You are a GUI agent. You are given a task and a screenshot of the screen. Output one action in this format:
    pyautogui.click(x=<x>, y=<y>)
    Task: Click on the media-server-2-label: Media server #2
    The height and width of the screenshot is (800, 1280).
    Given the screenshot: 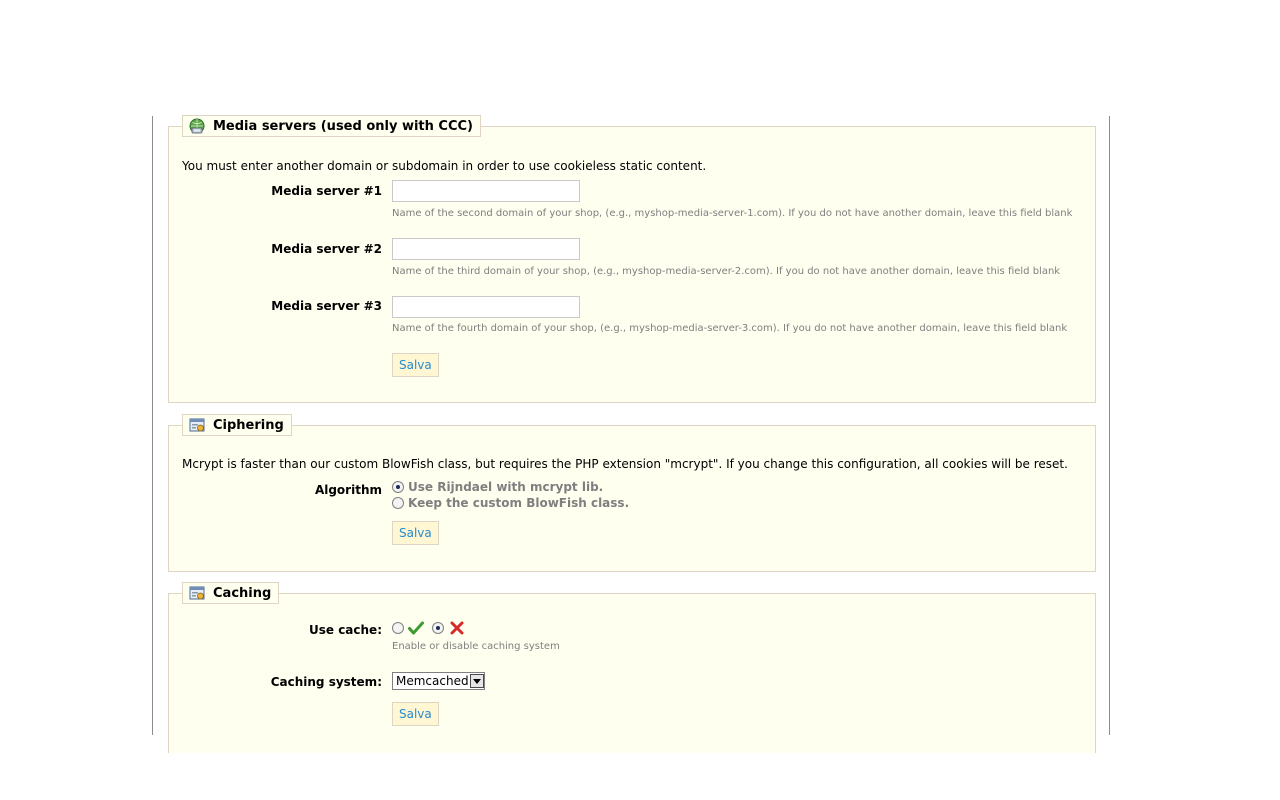 What is the action you would take?
    pyautogui.click(x=326, y=249)
    